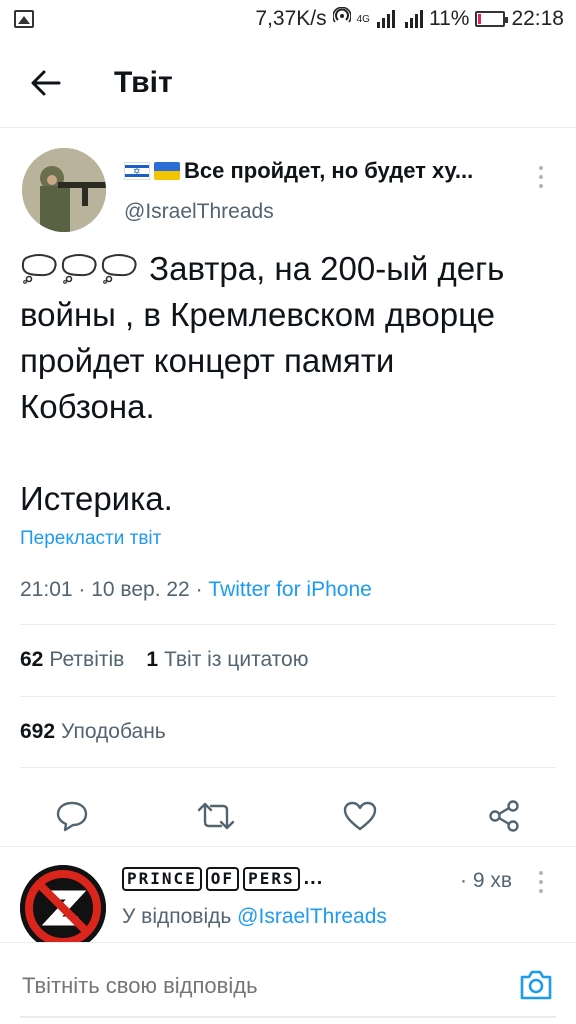 The image size is (576, 1024). What do you see at coordinates (236, 659) in the screenshot?
I see `quotes-label: Твіт із цитатою` at bounding box center [236, 659].